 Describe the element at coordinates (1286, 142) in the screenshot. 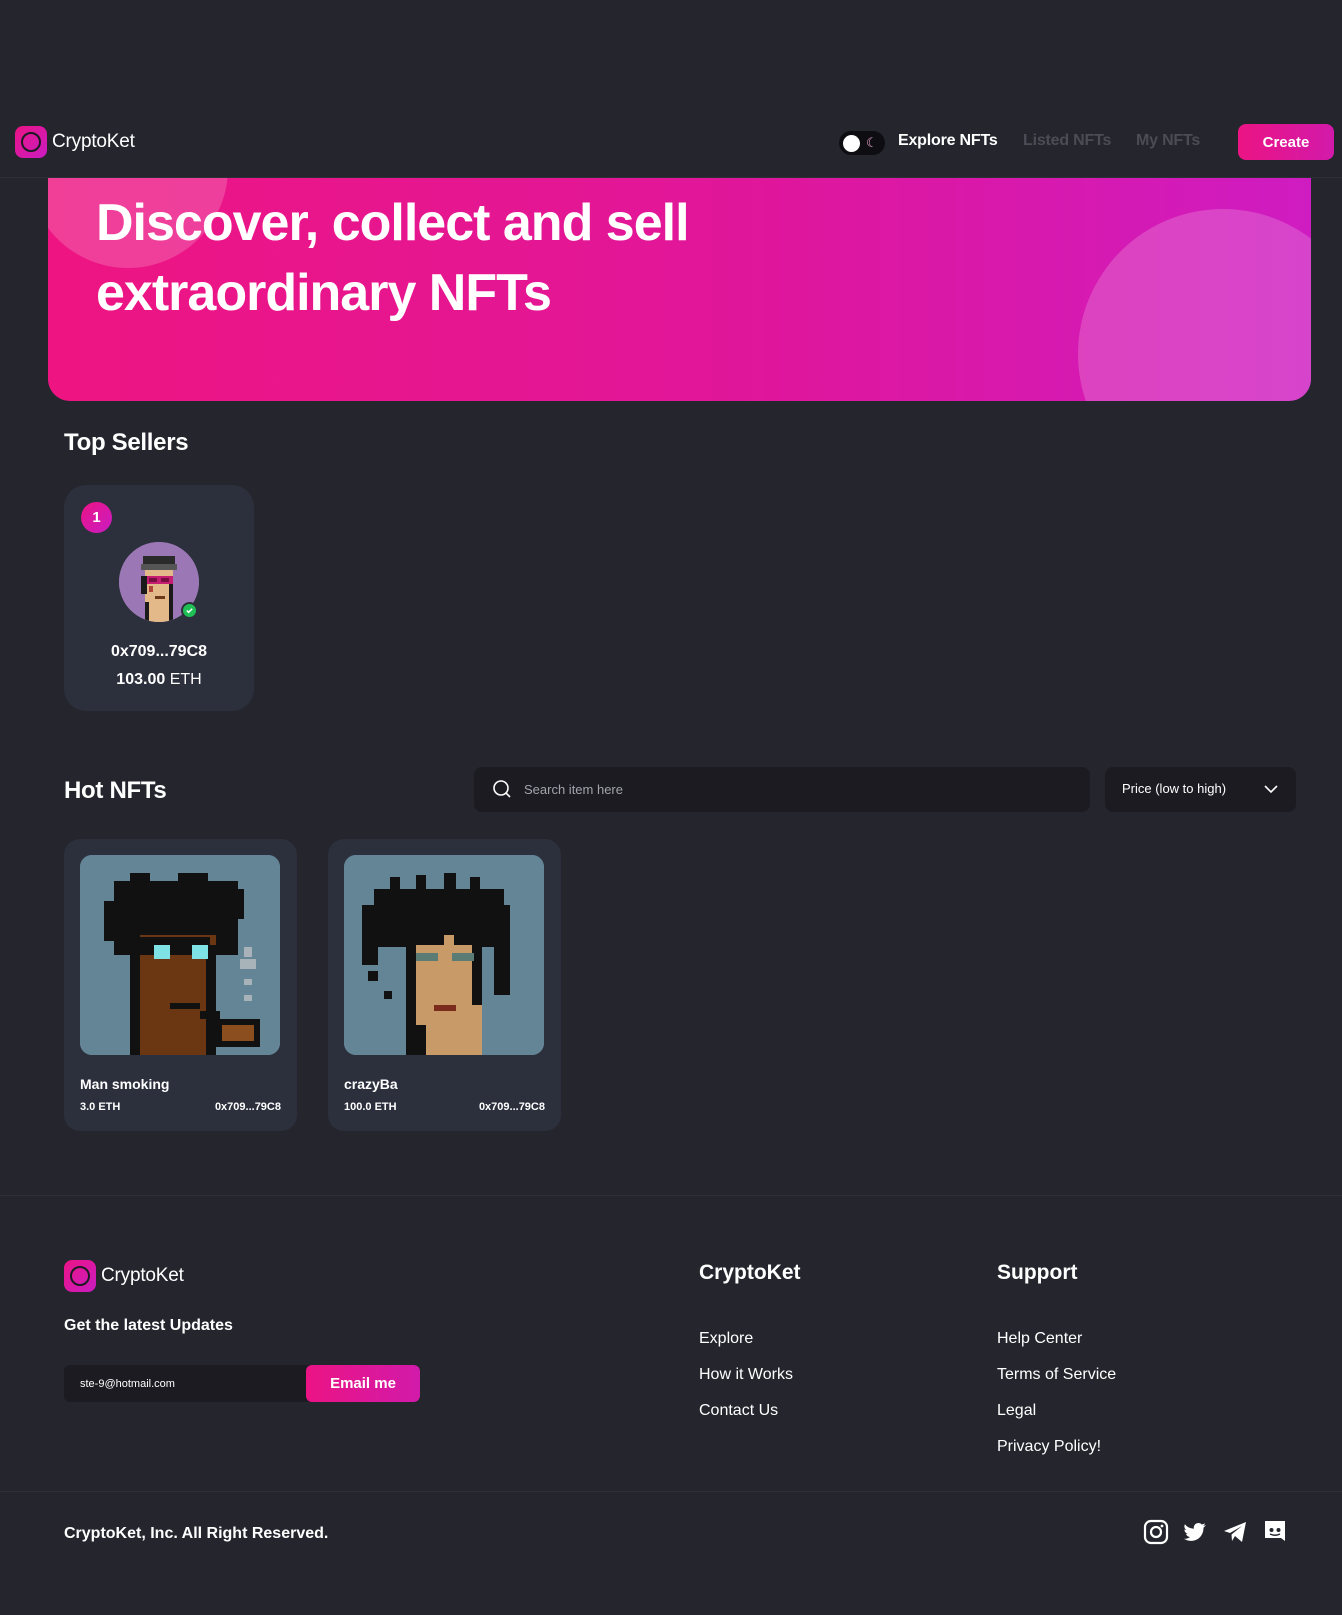

I see `create-button: Create` at that location.